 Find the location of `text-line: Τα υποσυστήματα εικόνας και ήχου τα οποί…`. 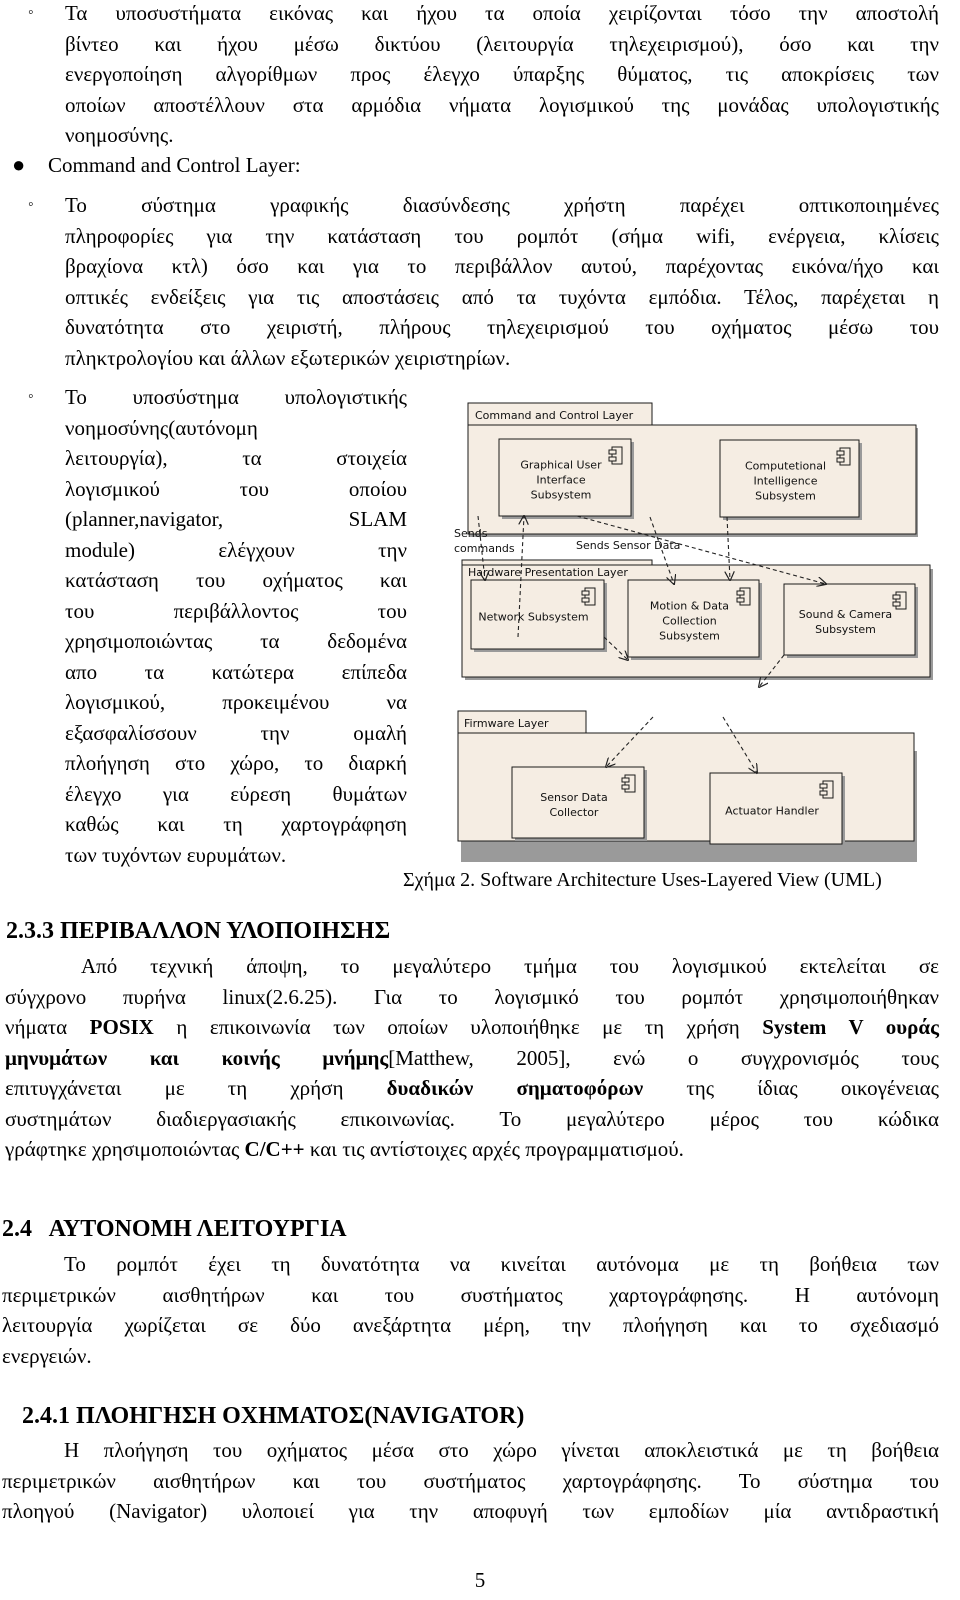

text-line: Τα υποσυστήματα εικόνας και ήχου τα οποί… is located at coordinates (502, 13).